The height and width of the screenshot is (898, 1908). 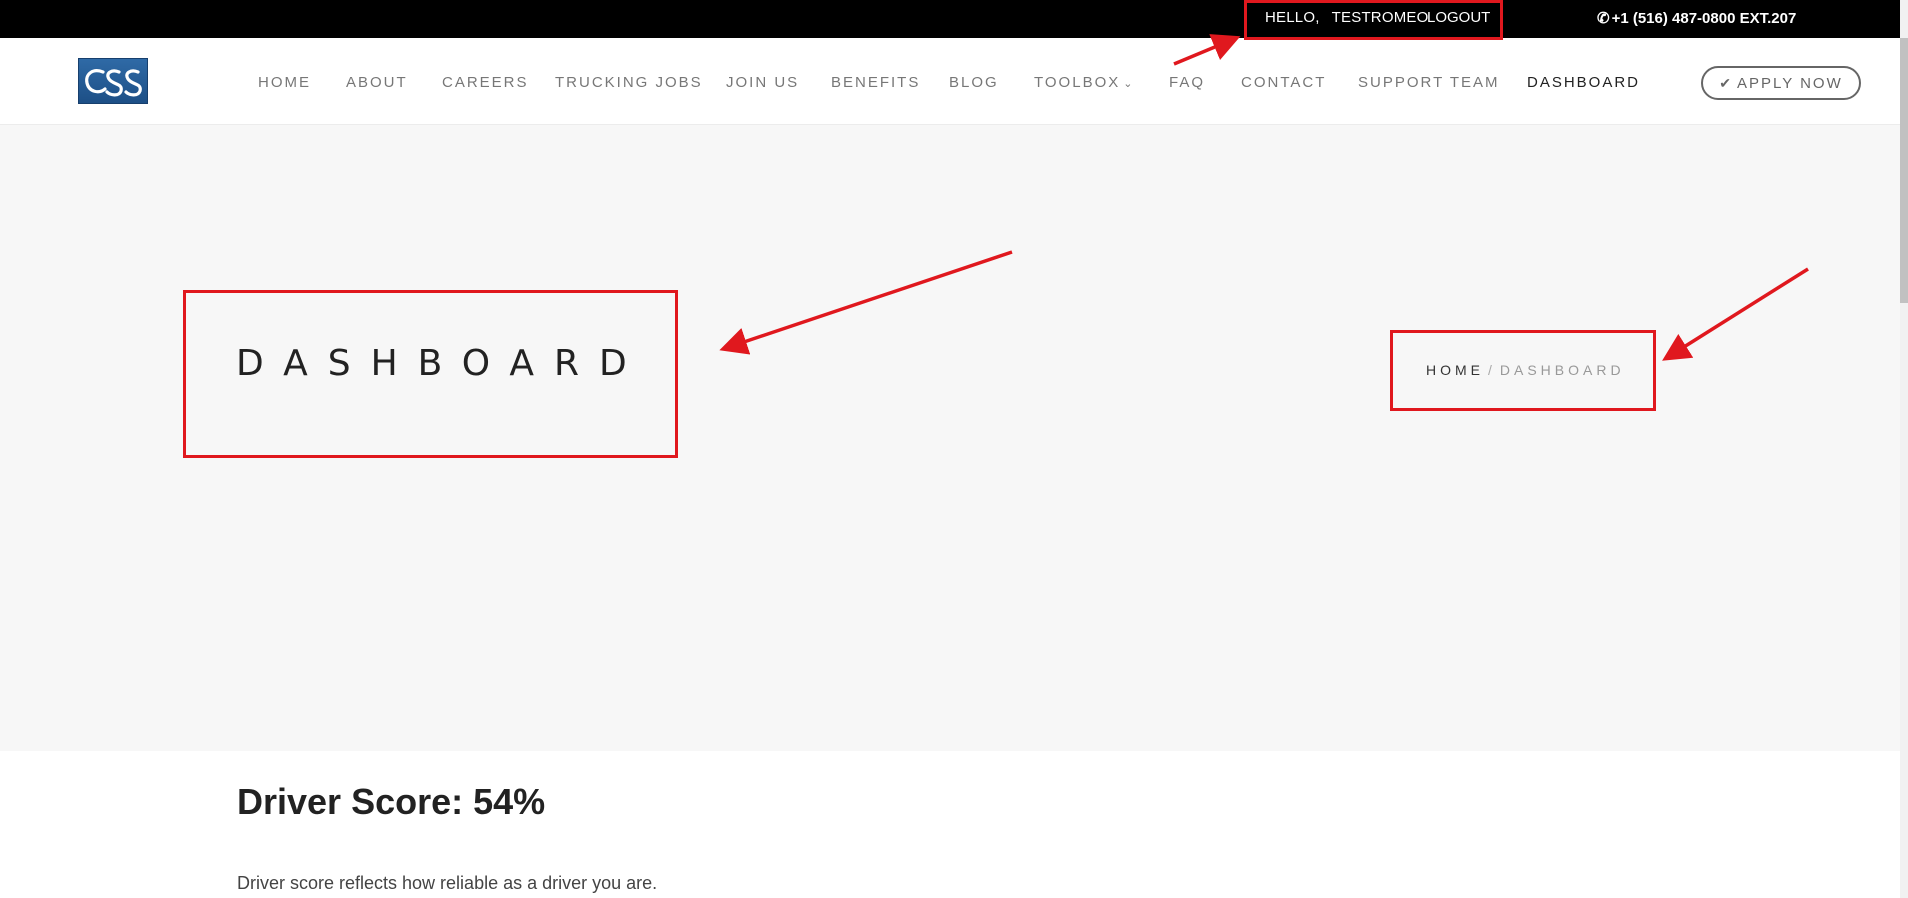 What do you see at coordinates (1128, 84) in the screenshot?
I see `chevron-down-icon: ⌄` at bounding box center [1128, 84].